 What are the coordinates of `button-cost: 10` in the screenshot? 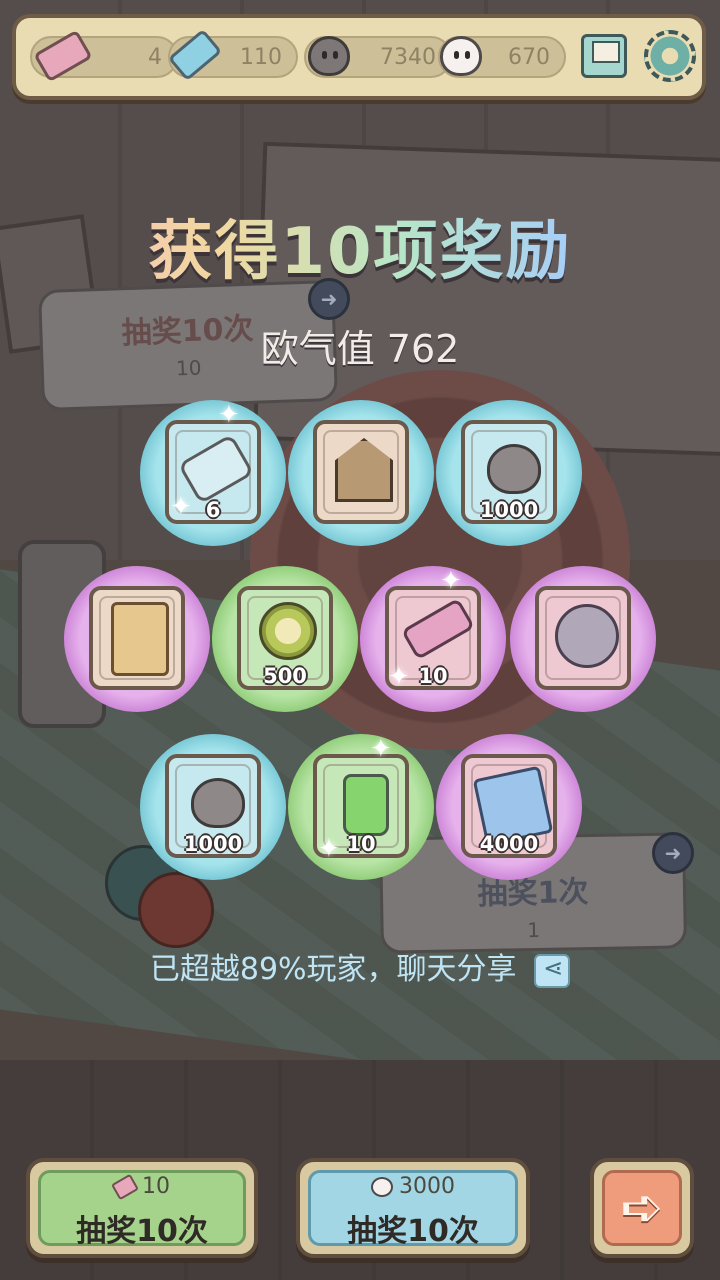 It's located at (142, 1187).